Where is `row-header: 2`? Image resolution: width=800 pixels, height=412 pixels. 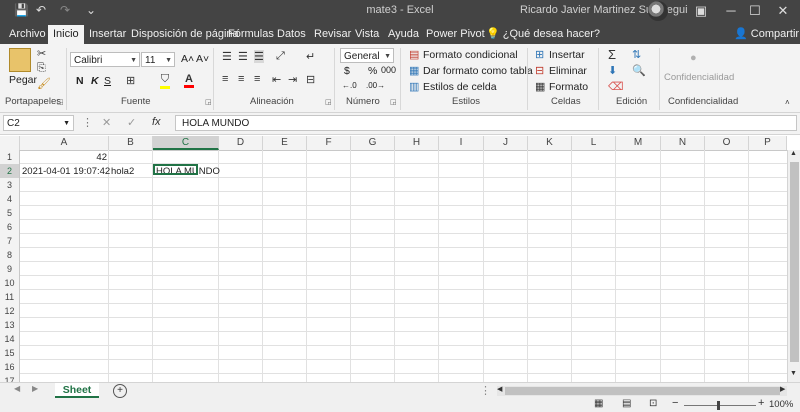 row-header: 2 is located at coordinates (10, 171).